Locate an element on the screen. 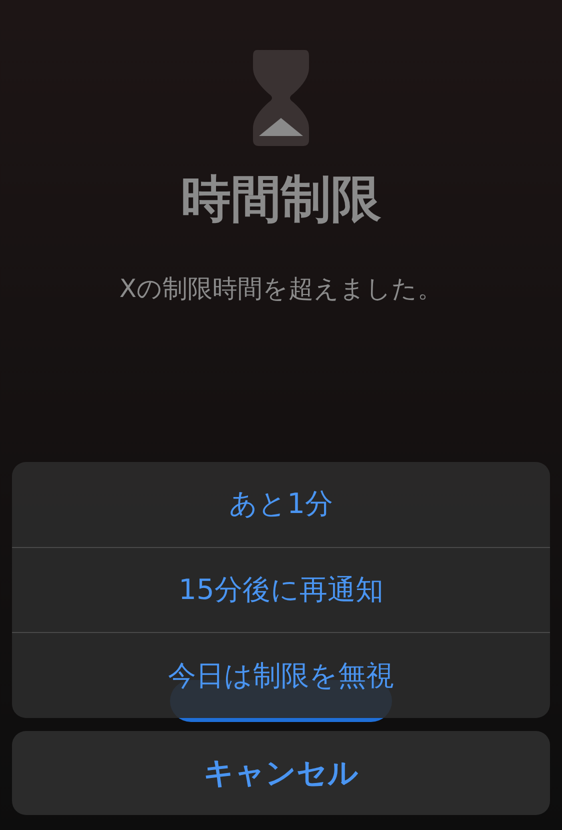 Image resolution: width=562 pixels, height=830 pixels. cancel-button: キャンセル is located at coordinates (281, 773).